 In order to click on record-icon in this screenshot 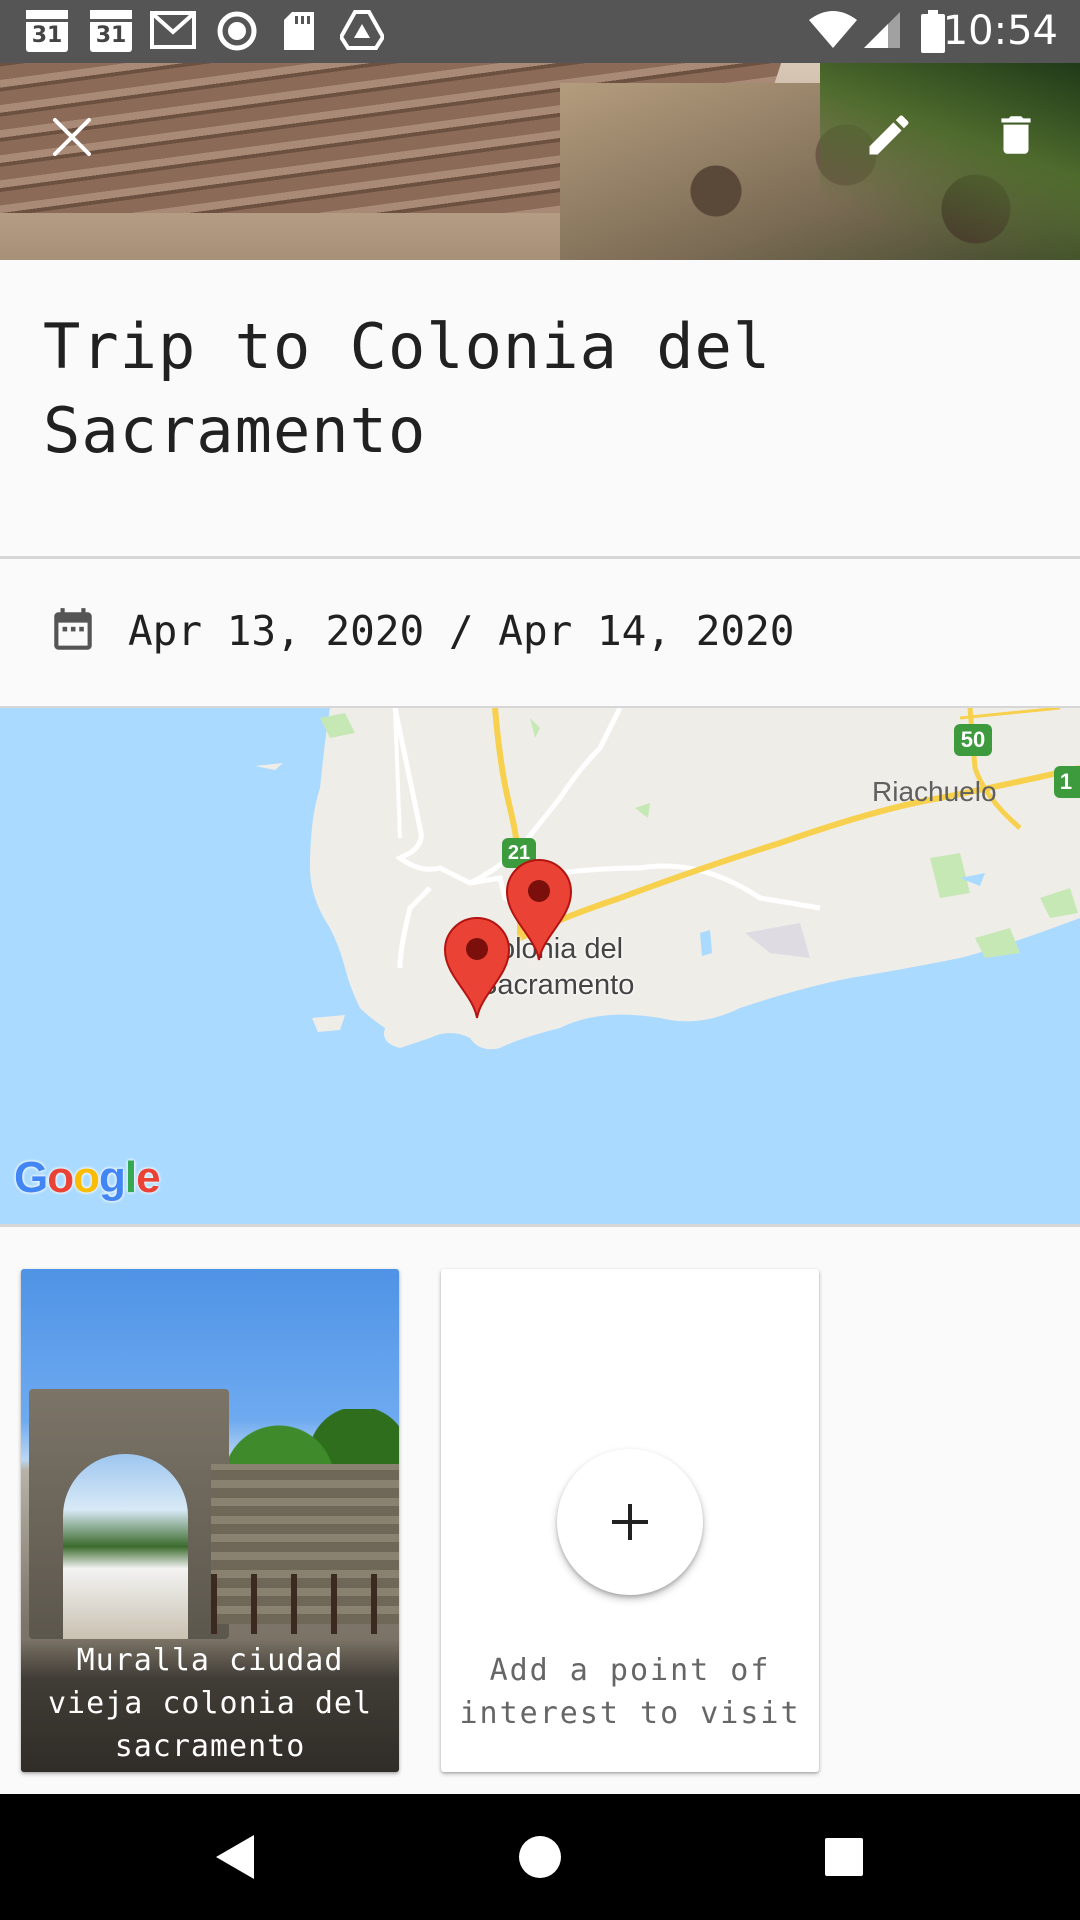, I will do `click(237, 31)`.